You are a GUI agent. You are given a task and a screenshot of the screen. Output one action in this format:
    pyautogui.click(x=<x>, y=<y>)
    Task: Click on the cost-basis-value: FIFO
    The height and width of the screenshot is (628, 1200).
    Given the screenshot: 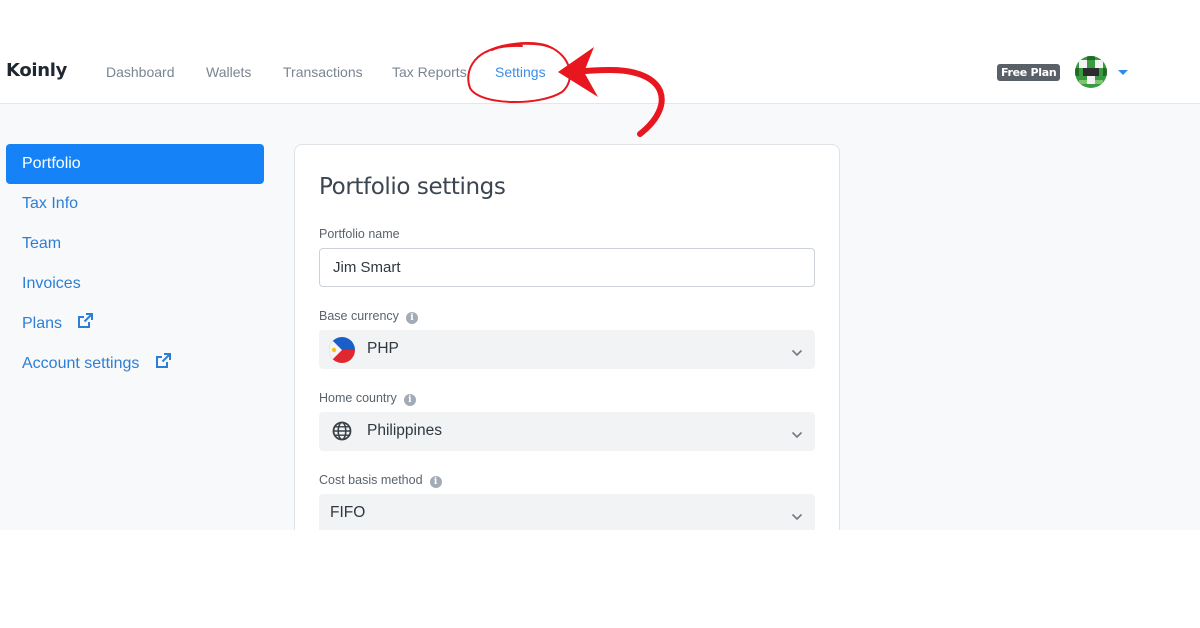 What is the action you would take?
    pyautogui.click(x=348, y=512)
    